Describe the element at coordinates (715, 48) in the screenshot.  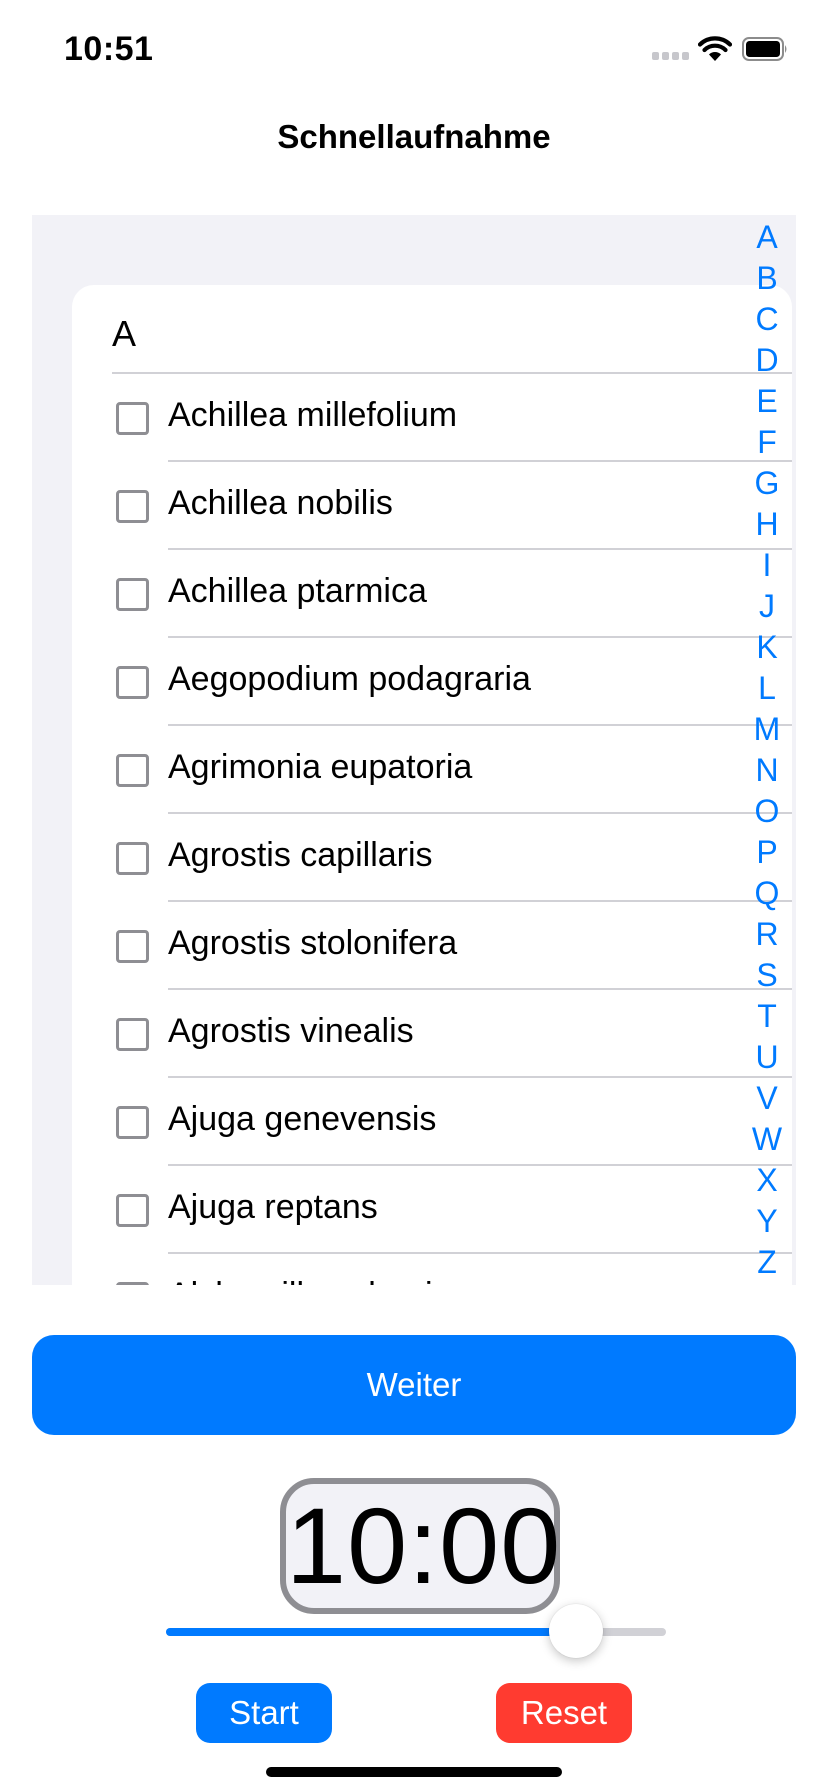
I see `wifi-icon` at that location.